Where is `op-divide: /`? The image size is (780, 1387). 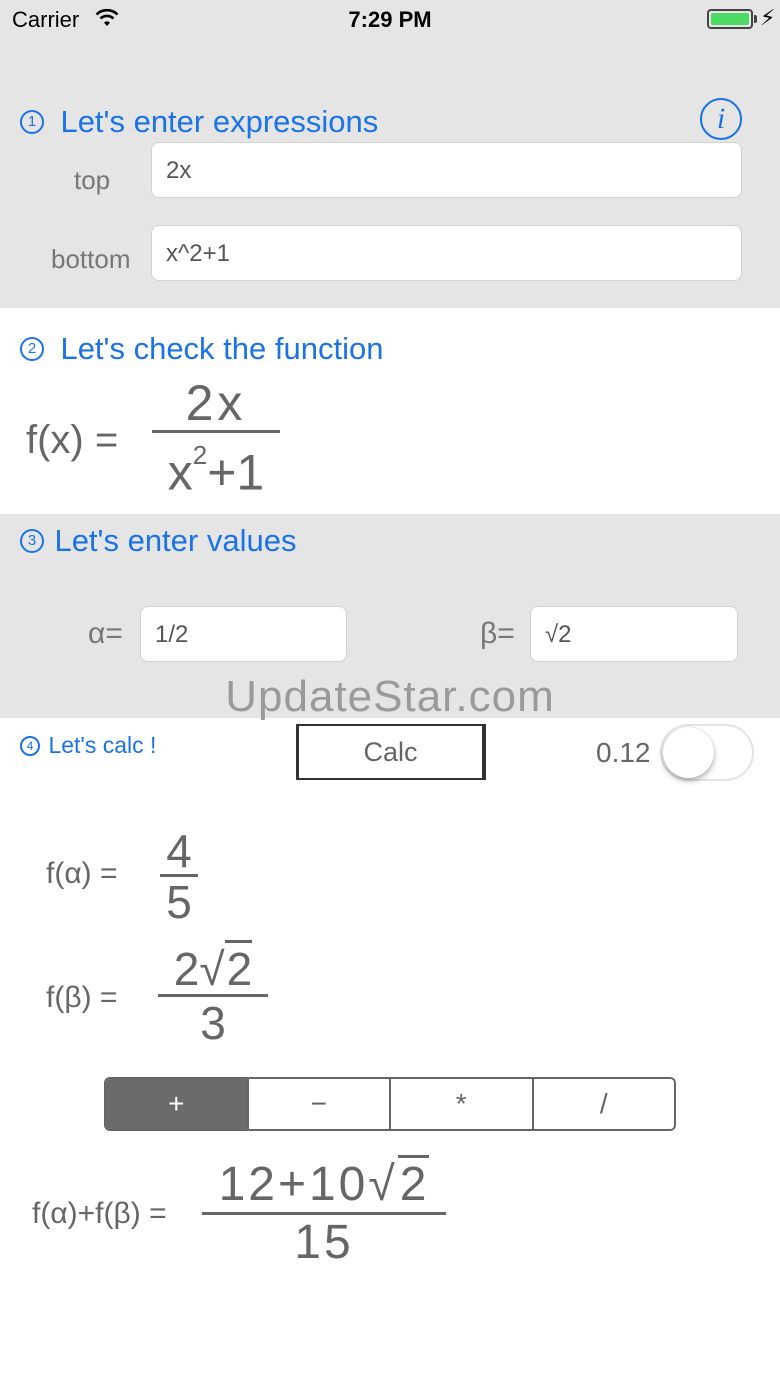 op-divide: / is located at coordinates (603, 1104).